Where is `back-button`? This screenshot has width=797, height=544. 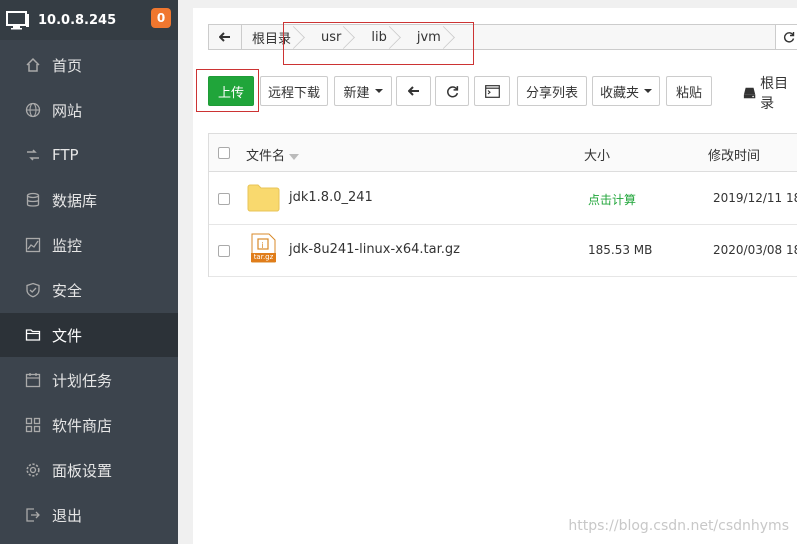
back-button is located at coordinates (413, 91).